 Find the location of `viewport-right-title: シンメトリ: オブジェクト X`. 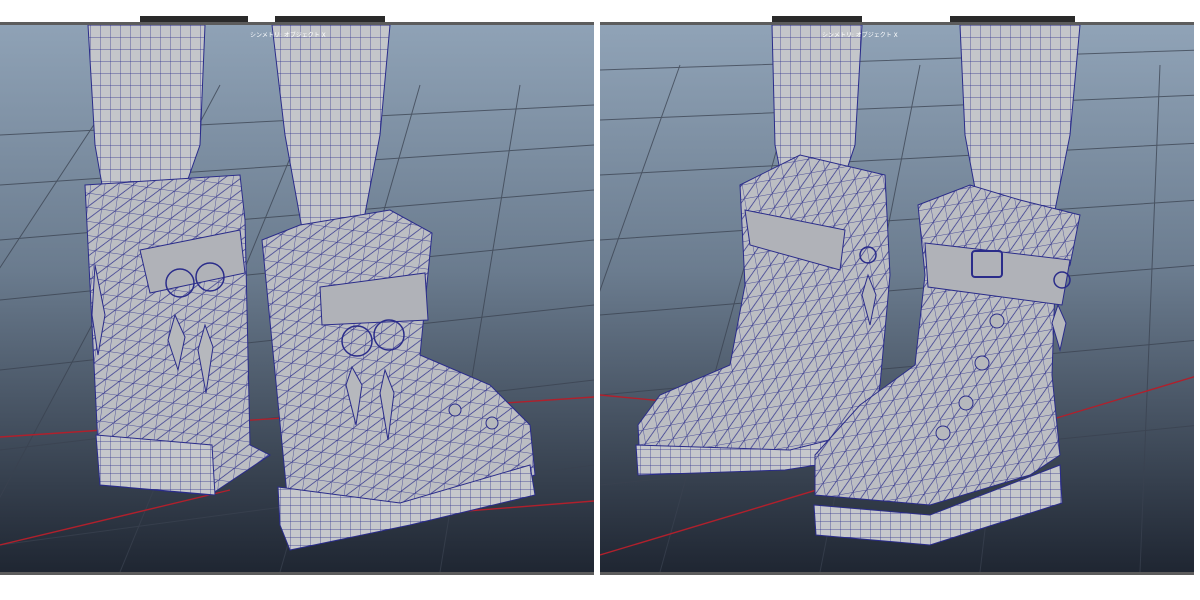

viewport-right-title: シンメトリ: オブジェクト X is located at coordinates (860, 35).